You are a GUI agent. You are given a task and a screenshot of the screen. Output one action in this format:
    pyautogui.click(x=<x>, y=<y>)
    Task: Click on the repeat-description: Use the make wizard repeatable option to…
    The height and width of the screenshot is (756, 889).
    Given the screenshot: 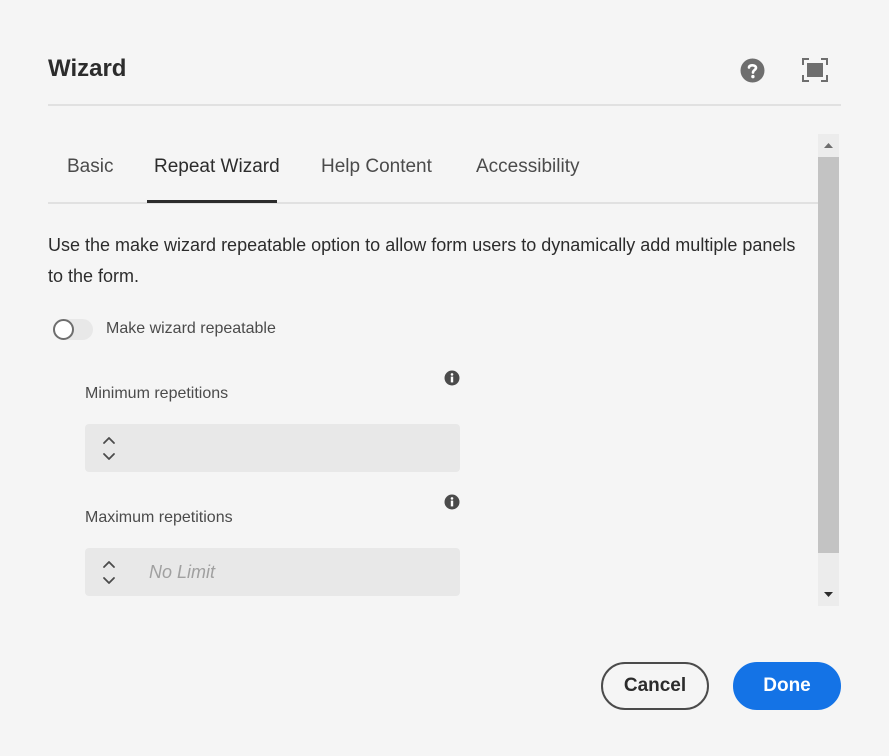 What is the action you would take?
    pyautogui.click(x=422, y=260)
    